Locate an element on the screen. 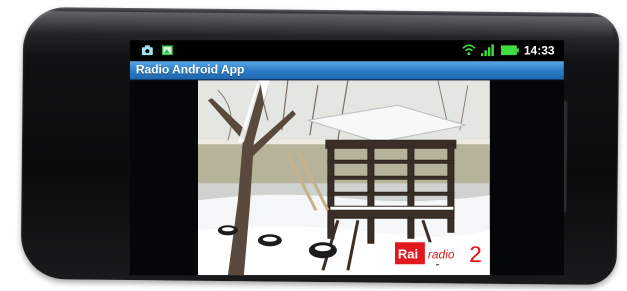  signal-icon is located at coordinates (487, 50).